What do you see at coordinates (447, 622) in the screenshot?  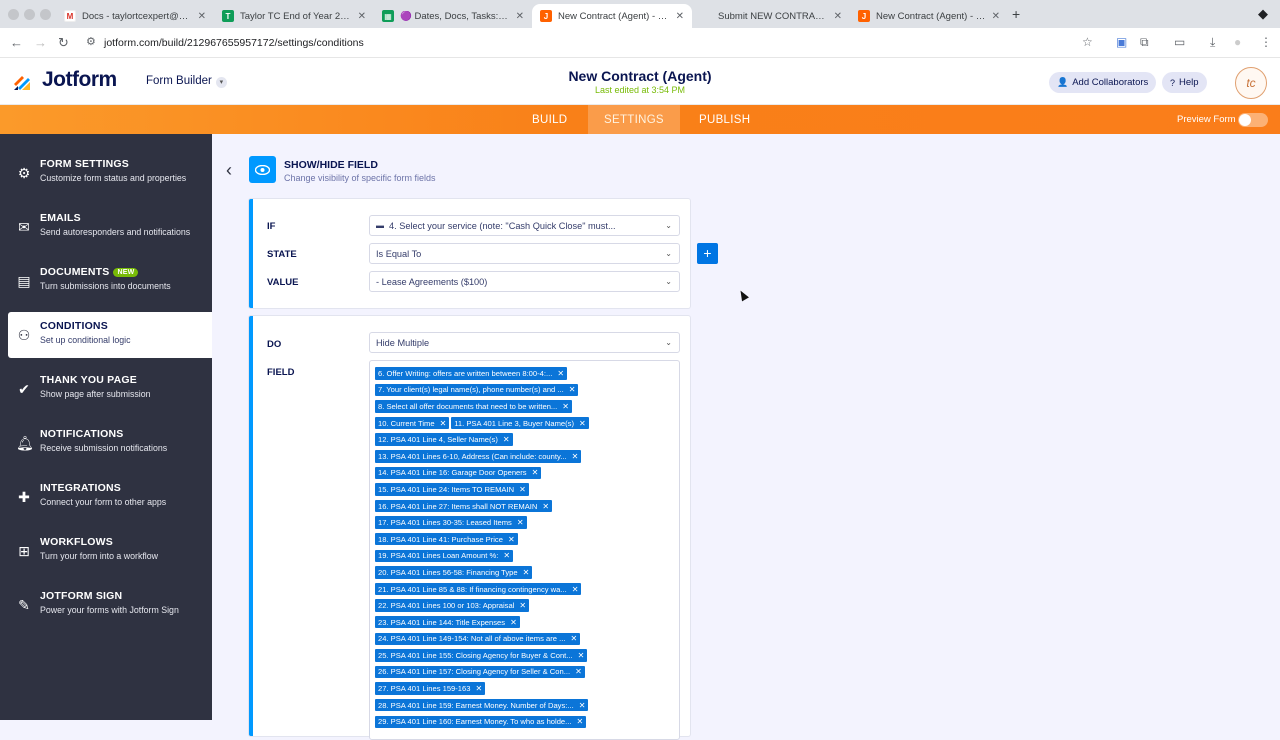 I see `field-tag: 23. PSA 401 Line 144: Title Expenses ✕` at bounding box center [447, 622].